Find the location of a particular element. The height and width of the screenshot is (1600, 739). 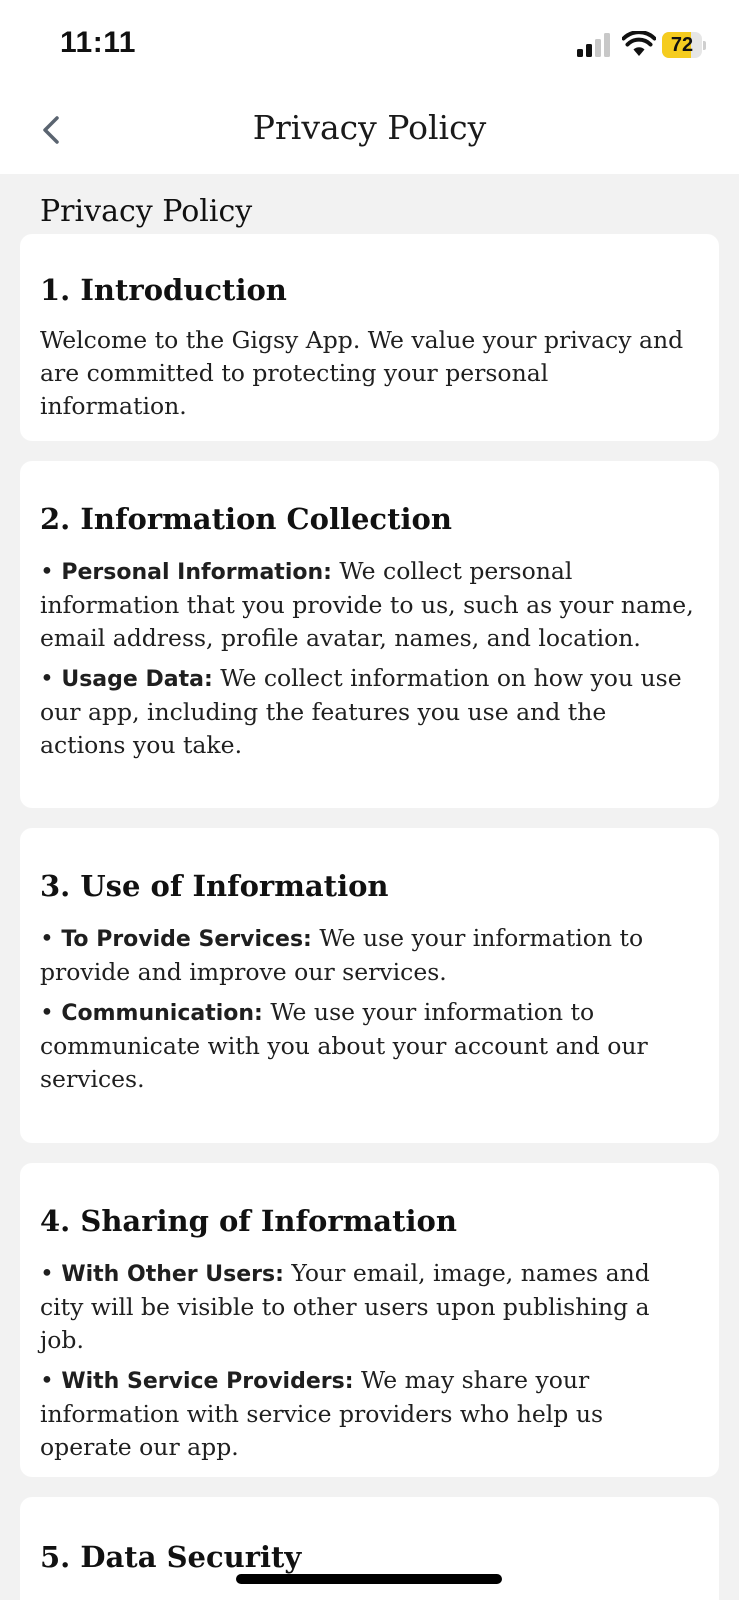

bullet-label: Personal Information: is located at coordinates (196, 572).